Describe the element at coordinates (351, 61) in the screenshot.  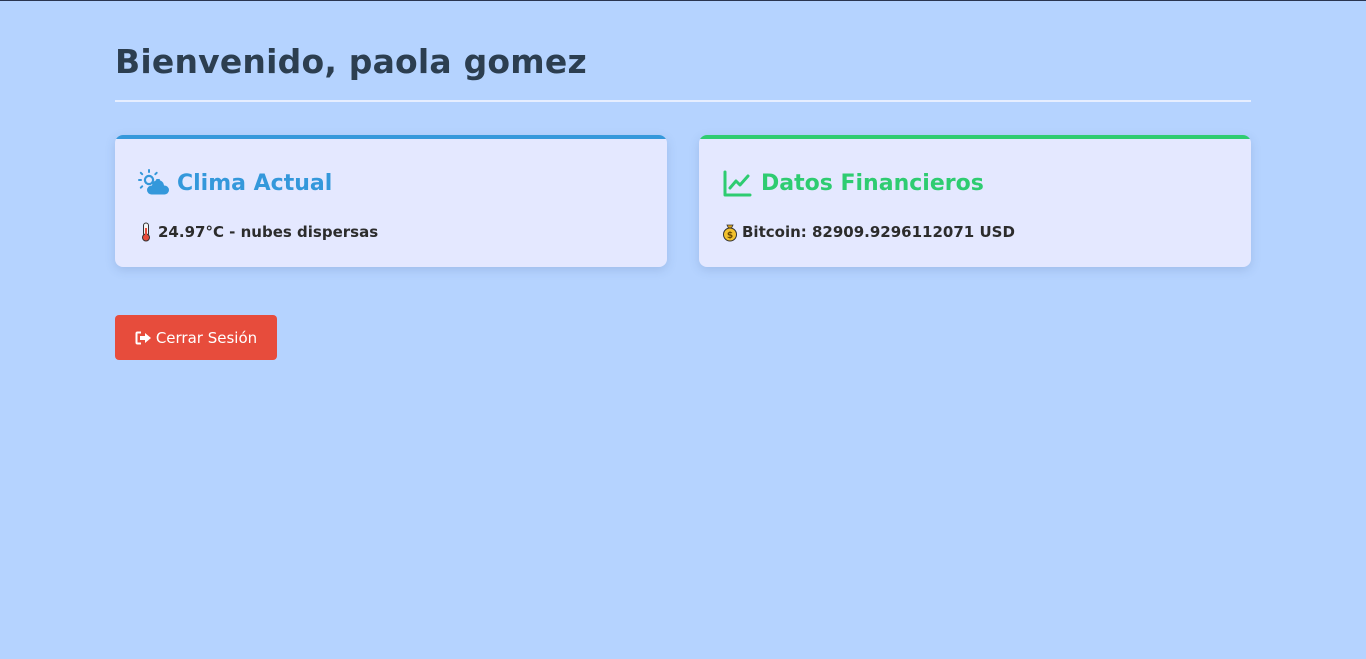
I see `page-title: Bienvenido, paola gomez` at that location.